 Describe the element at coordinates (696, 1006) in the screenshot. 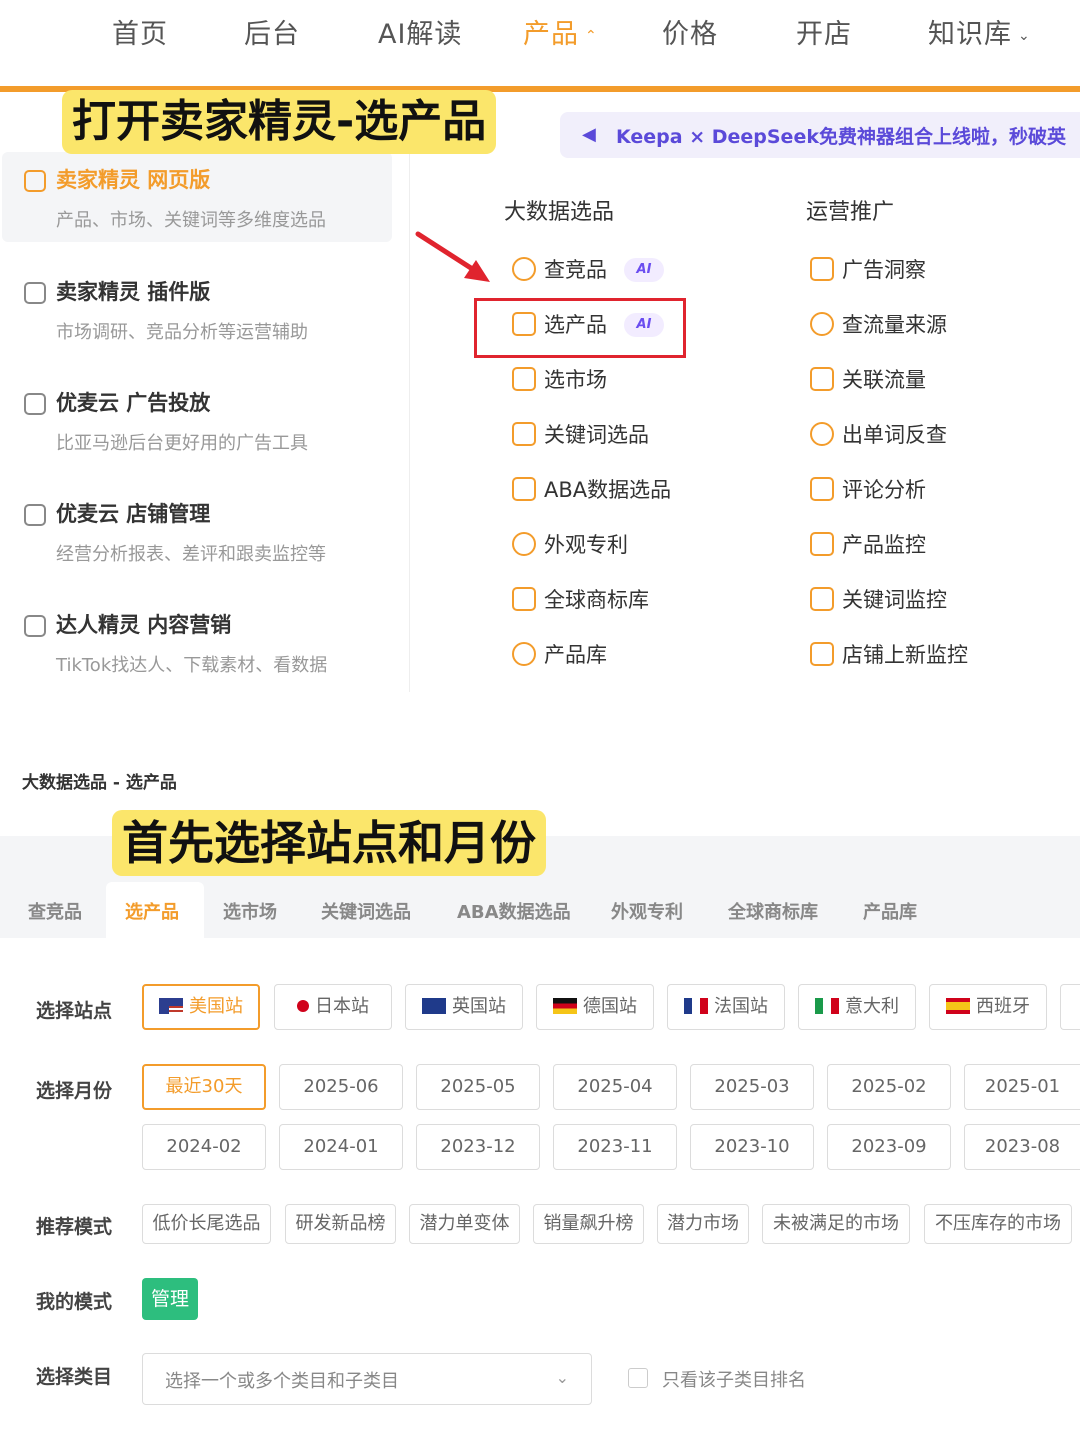

I see `fr-flag-icon` at that location.